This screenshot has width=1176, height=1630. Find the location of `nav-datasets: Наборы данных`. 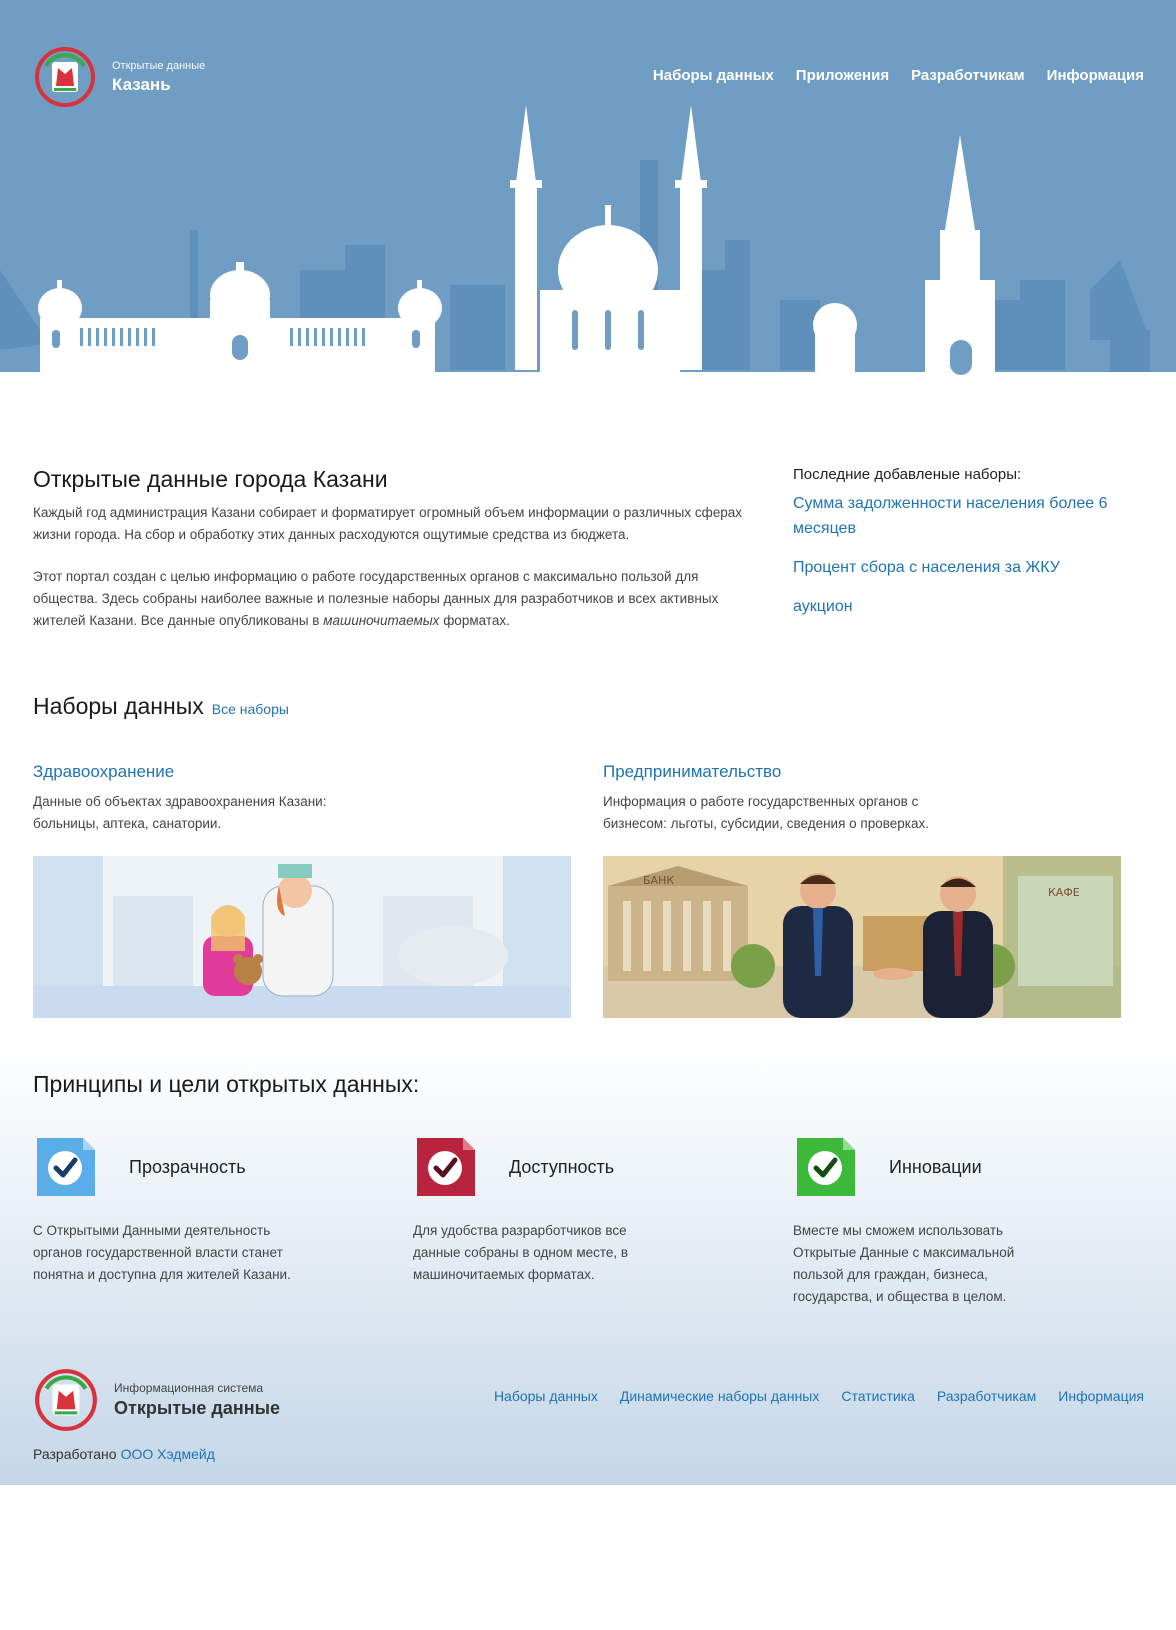

nav-datasets: Наборы данных is located at coordinates (713, 75).